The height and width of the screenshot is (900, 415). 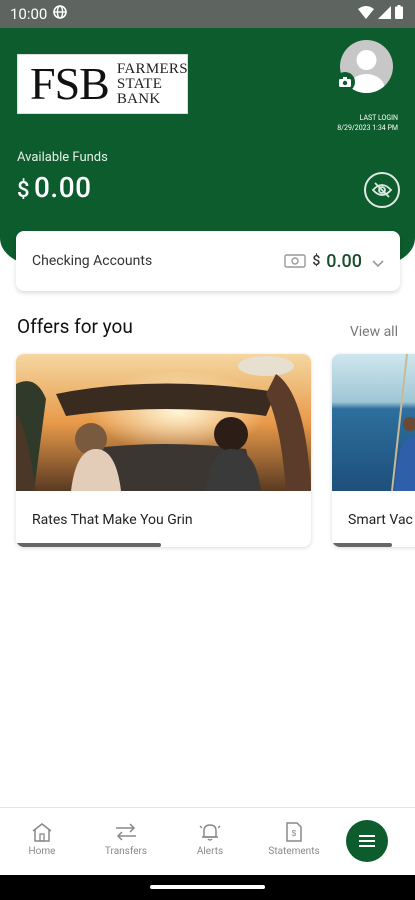 I want to click on gesture-bar, so click(x=207, y=887).